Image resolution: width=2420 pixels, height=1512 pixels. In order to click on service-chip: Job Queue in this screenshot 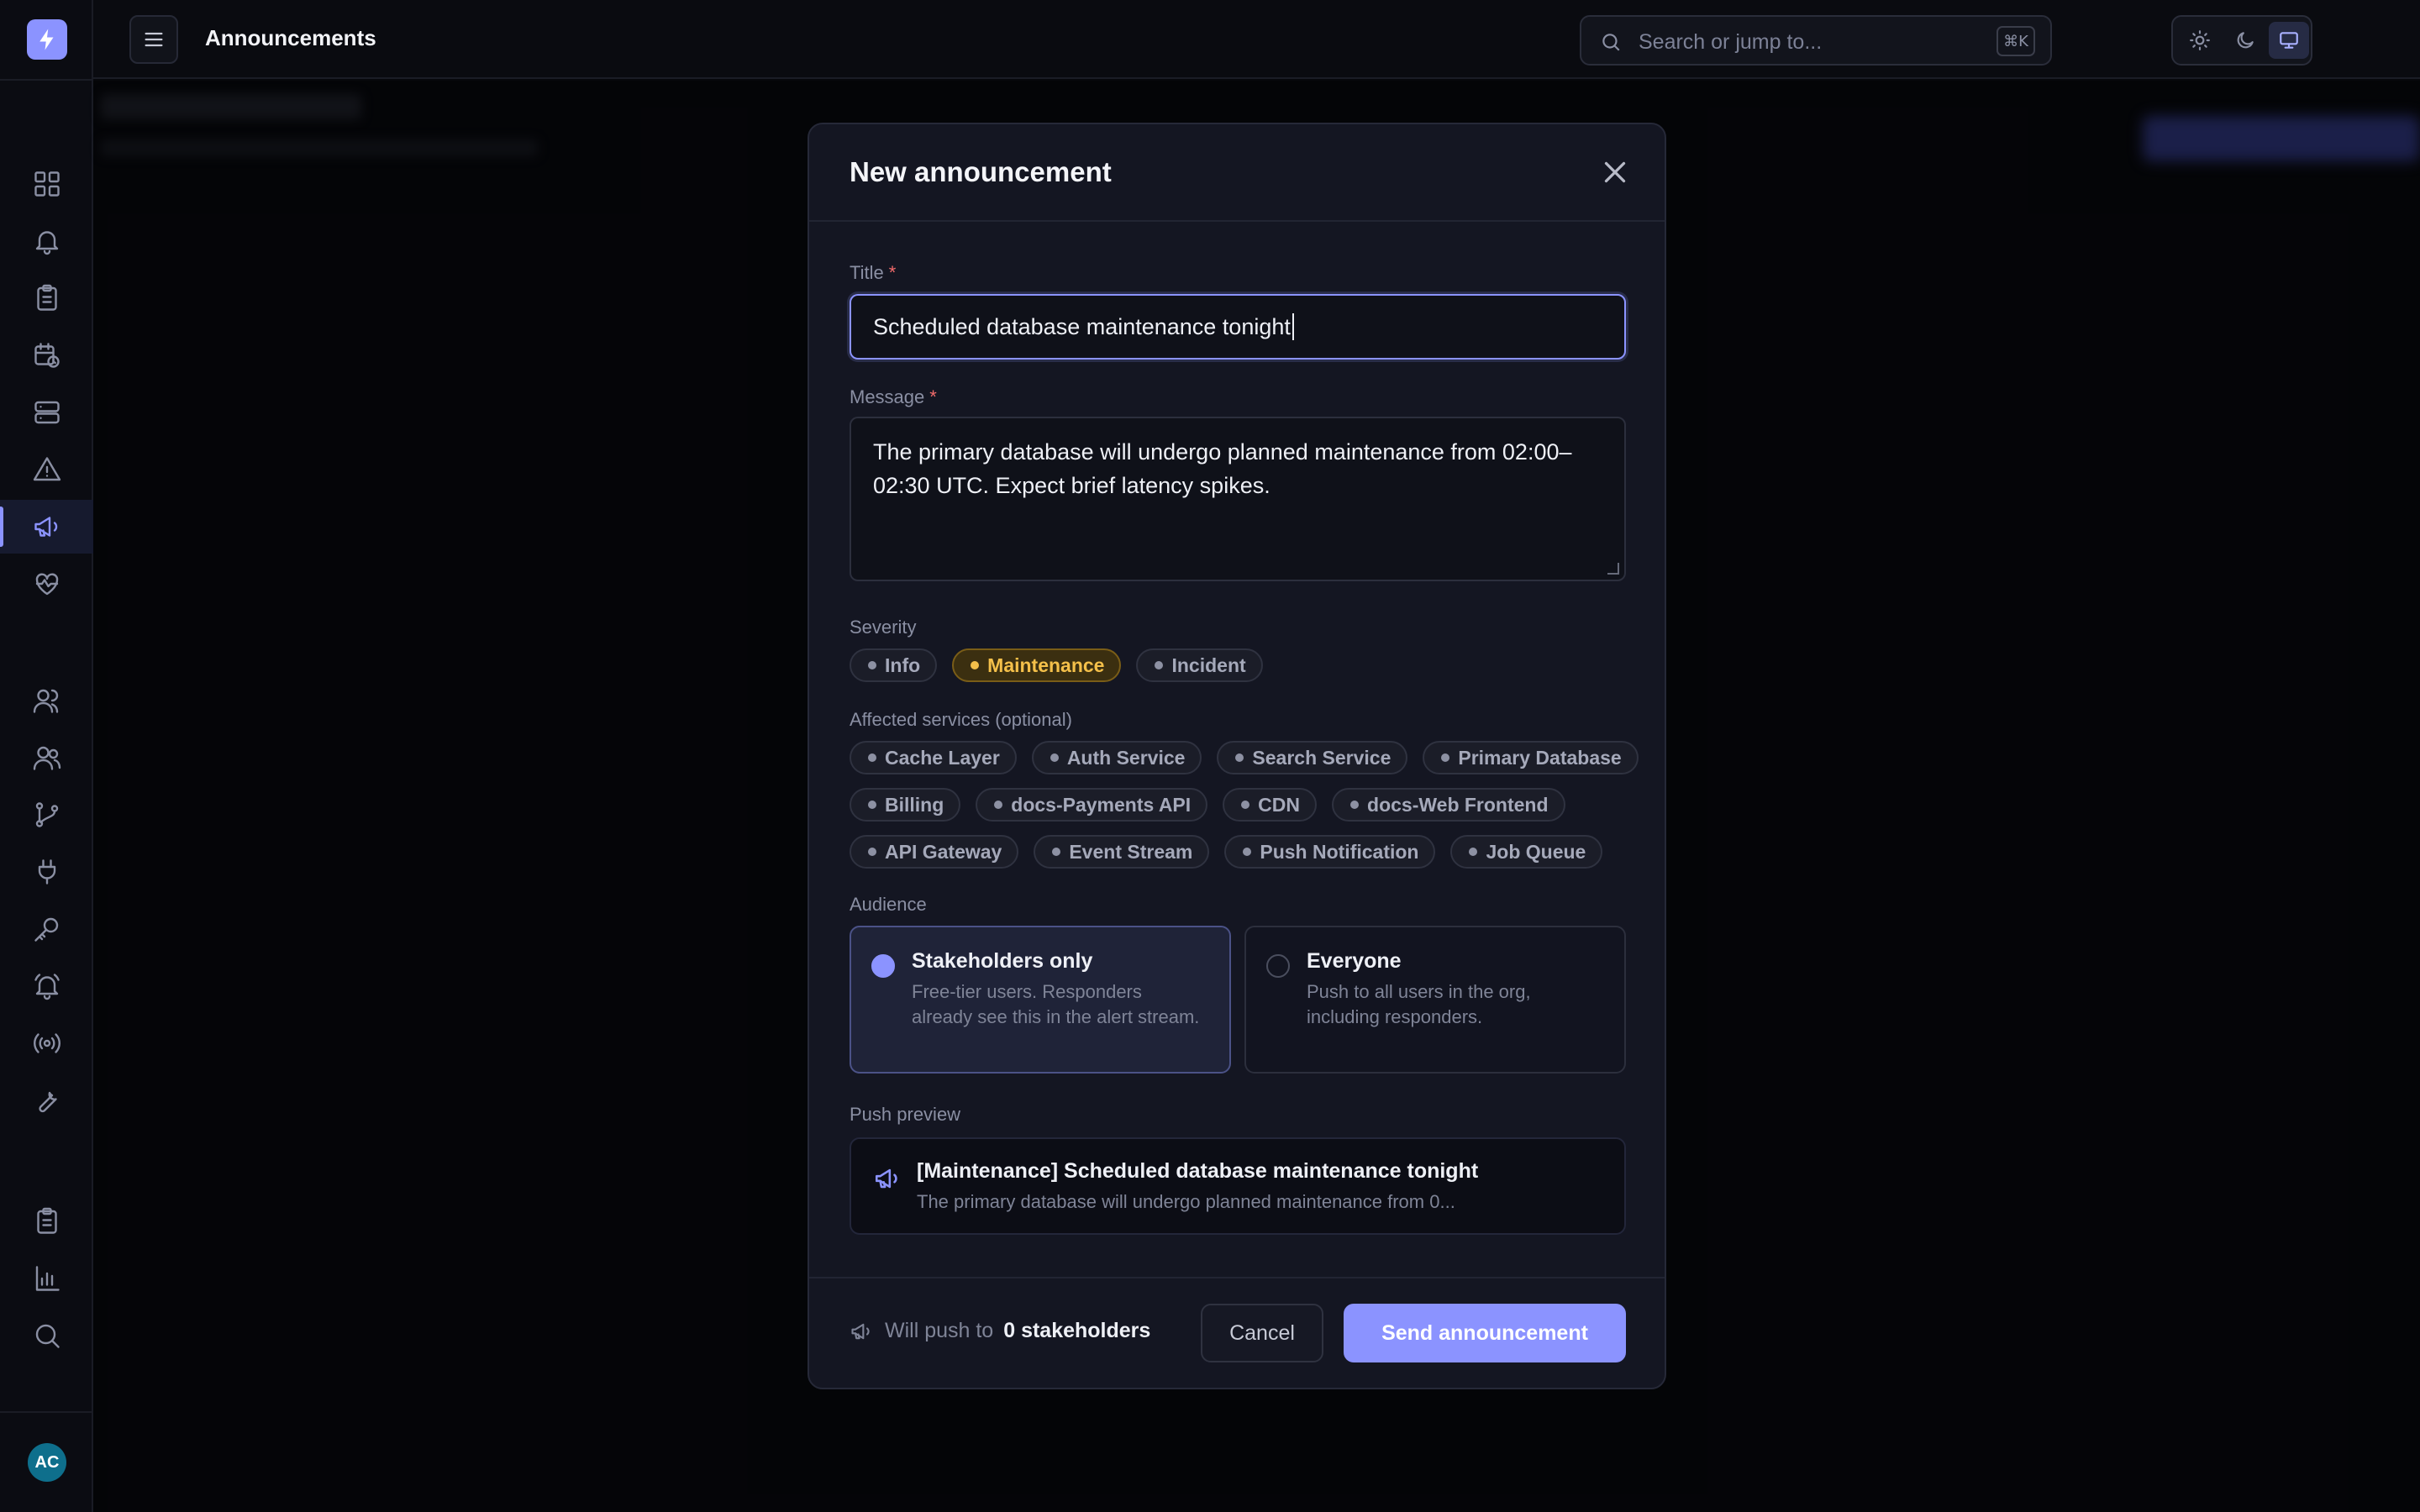, I will do `click(1527, 852)`.